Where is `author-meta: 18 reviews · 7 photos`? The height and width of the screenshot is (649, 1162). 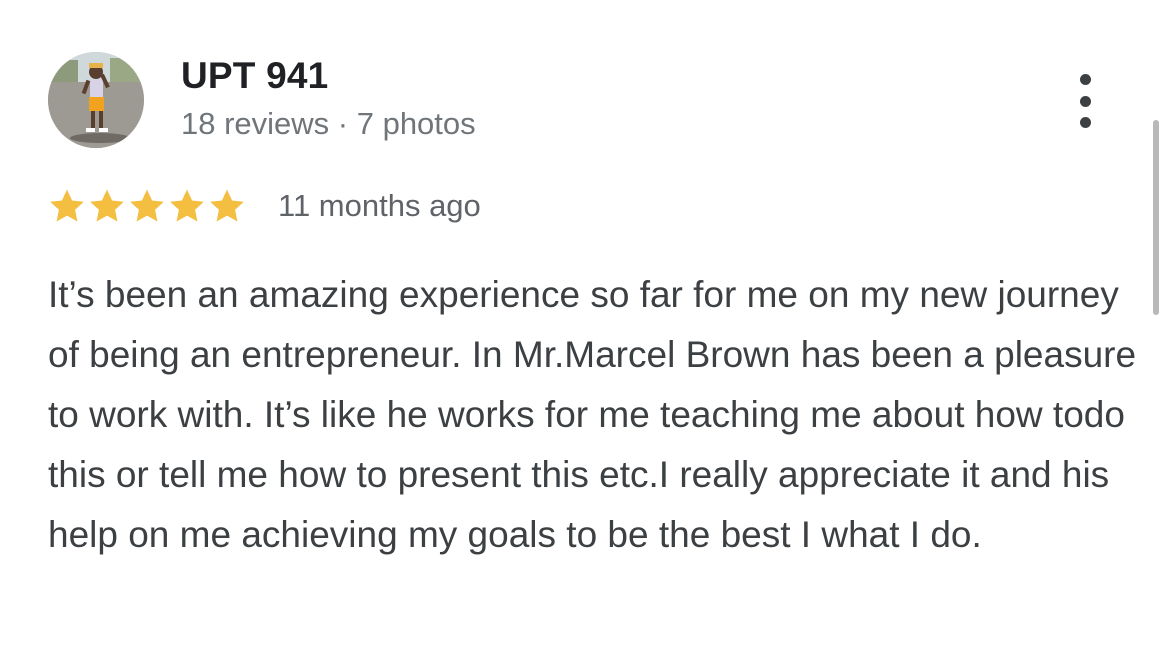 author-meta: 18 reviews · 7 photos is located at coordinates (328, 123).